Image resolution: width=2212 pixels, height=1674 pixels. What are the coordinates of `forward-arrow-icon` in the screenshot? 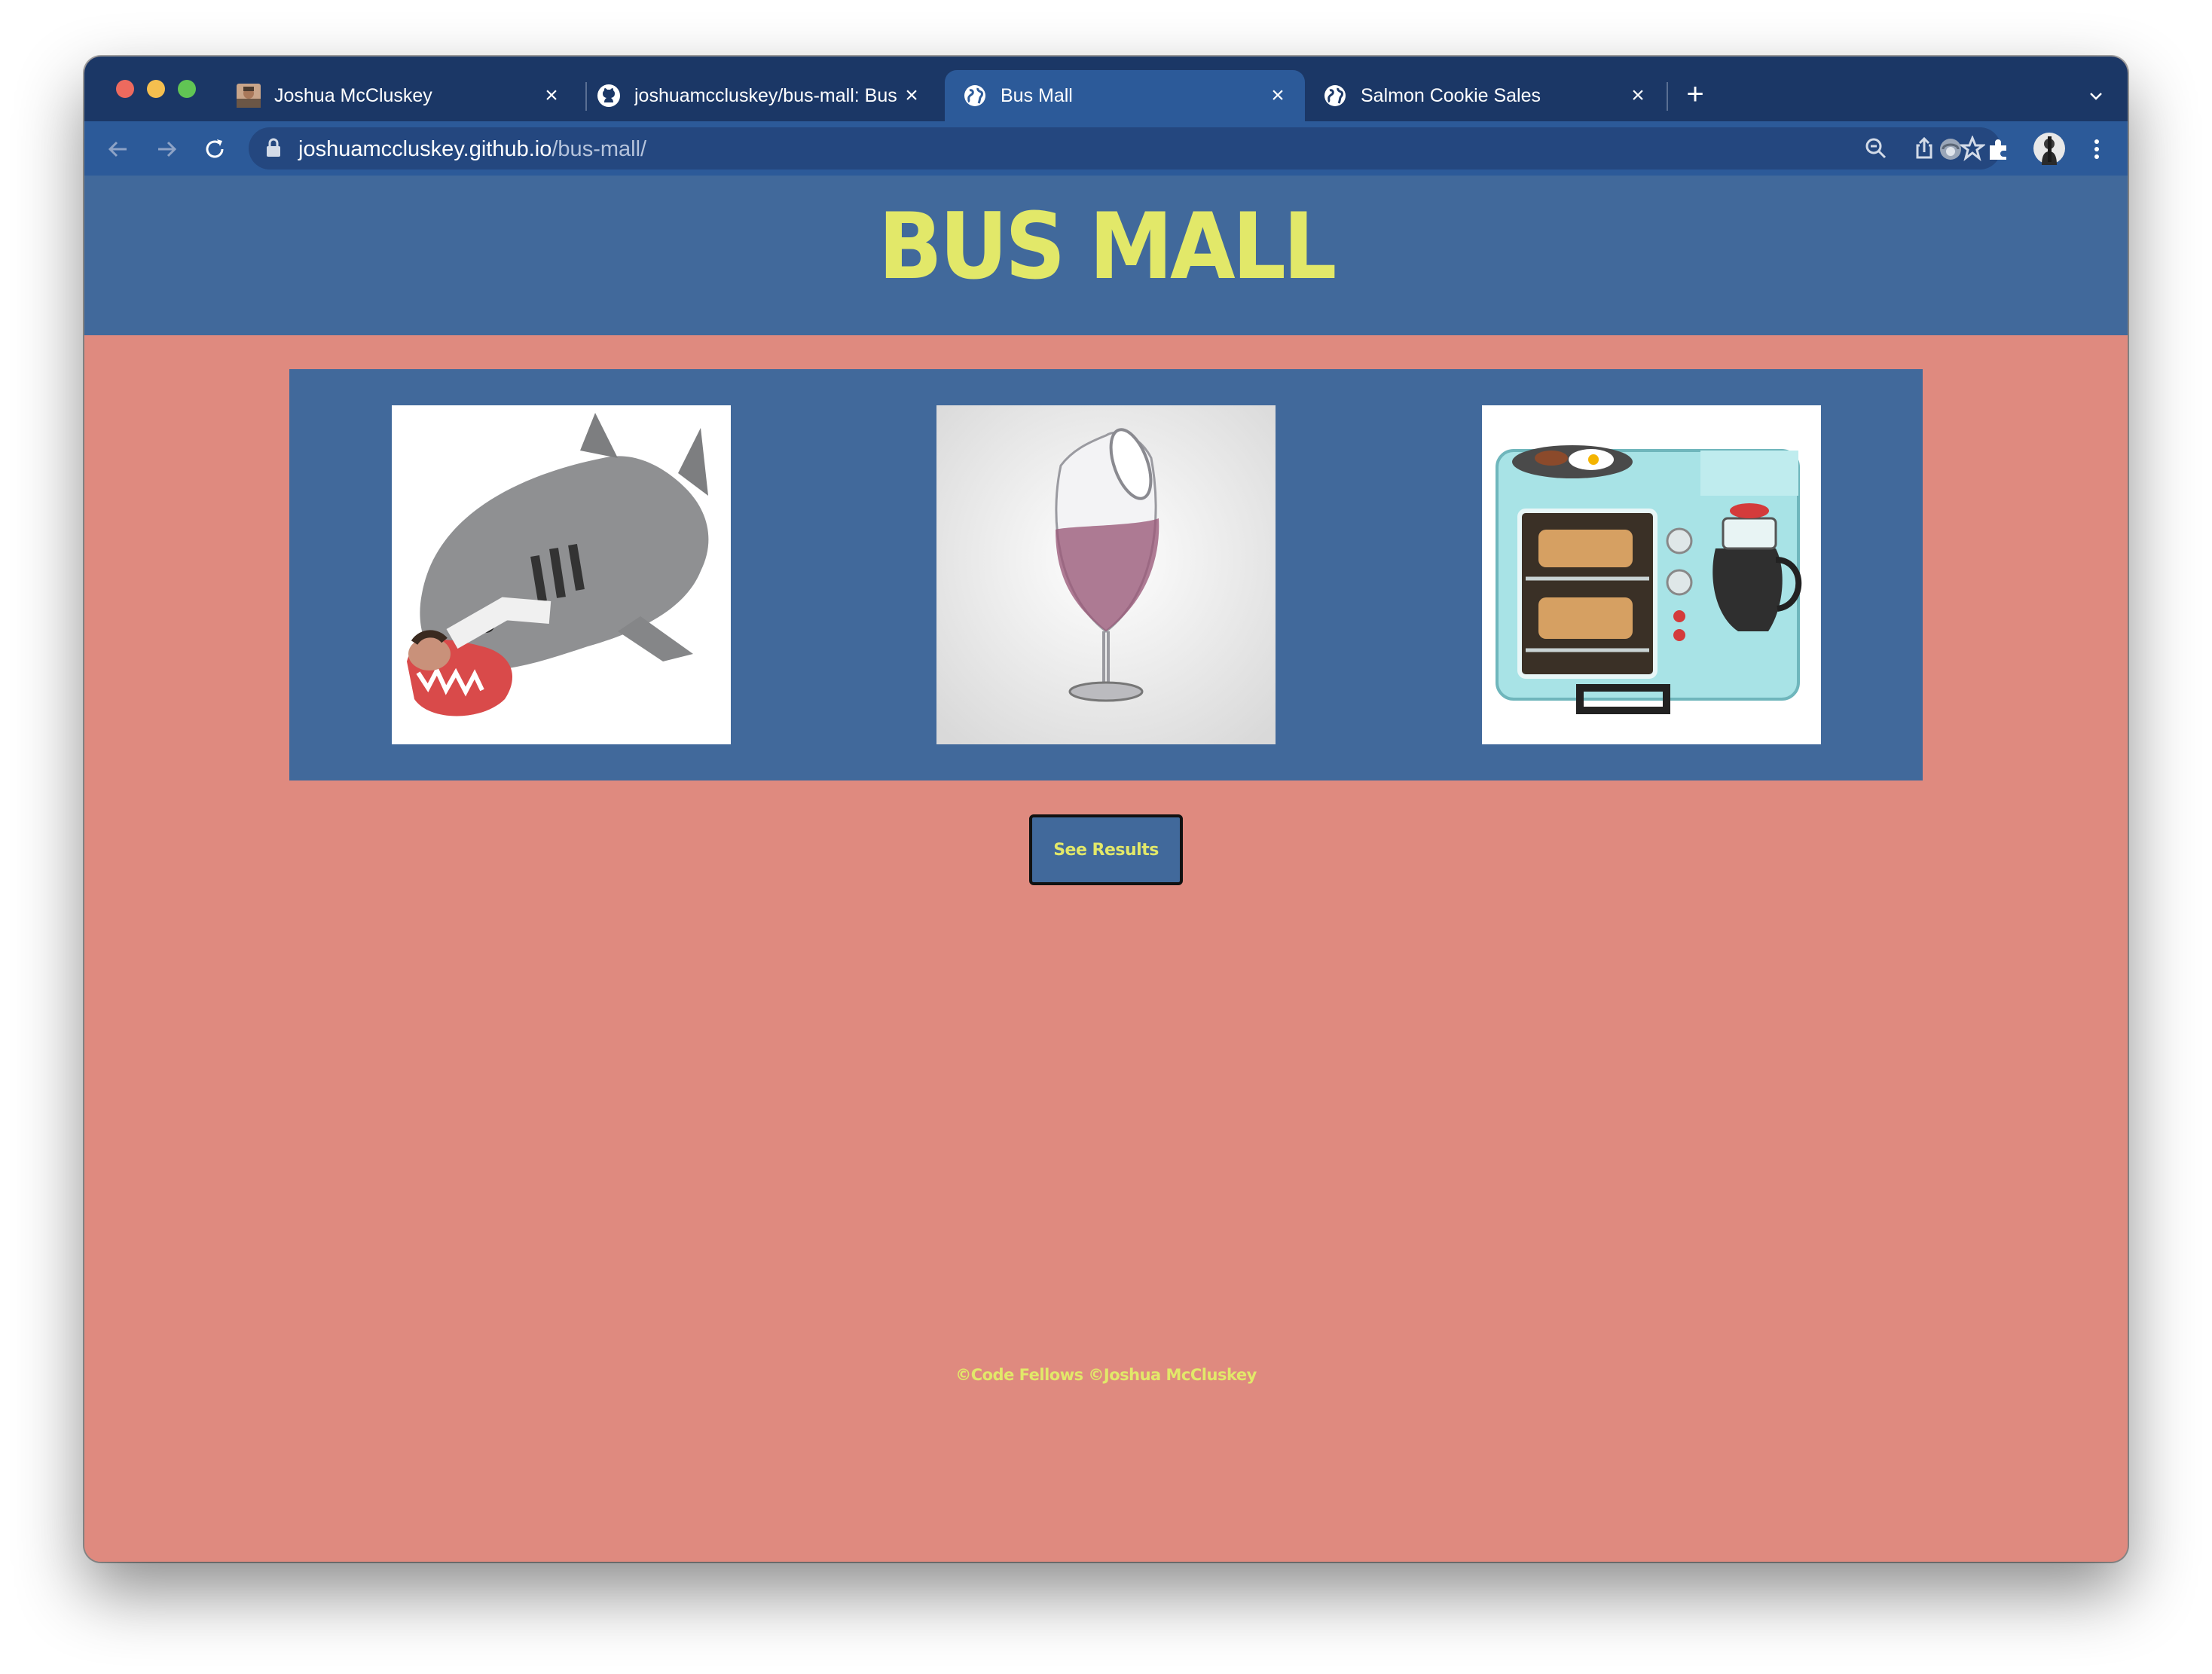 It's located at (166, 149).